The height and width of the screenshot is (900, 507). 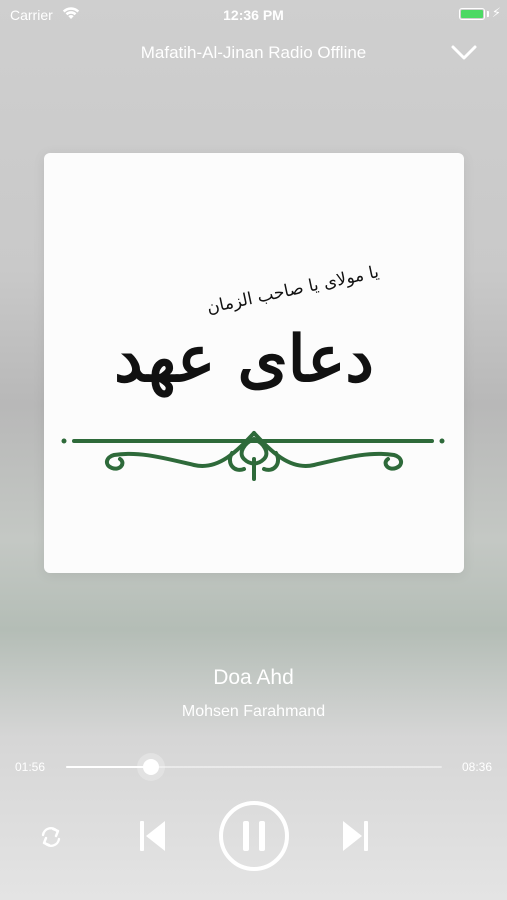 I want to click on track-artist: Mohsen Farahmand, so click(x=253, y=711).